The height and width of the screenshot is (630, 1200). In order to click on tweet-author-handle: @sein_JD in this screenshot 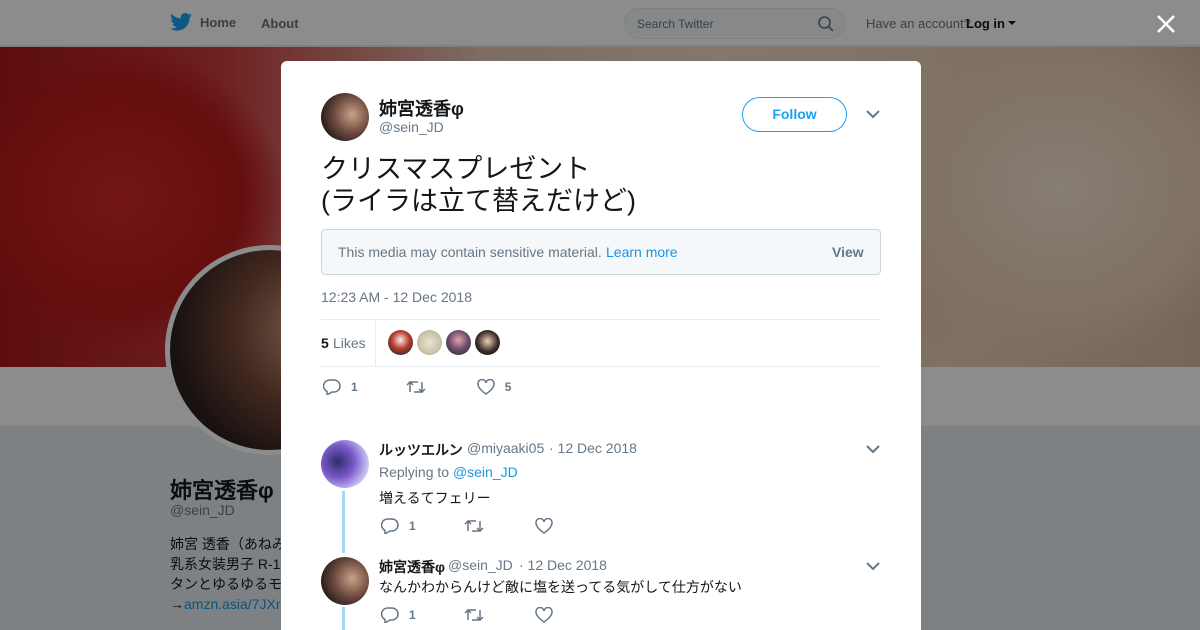, I will do `click(411, 127)`.